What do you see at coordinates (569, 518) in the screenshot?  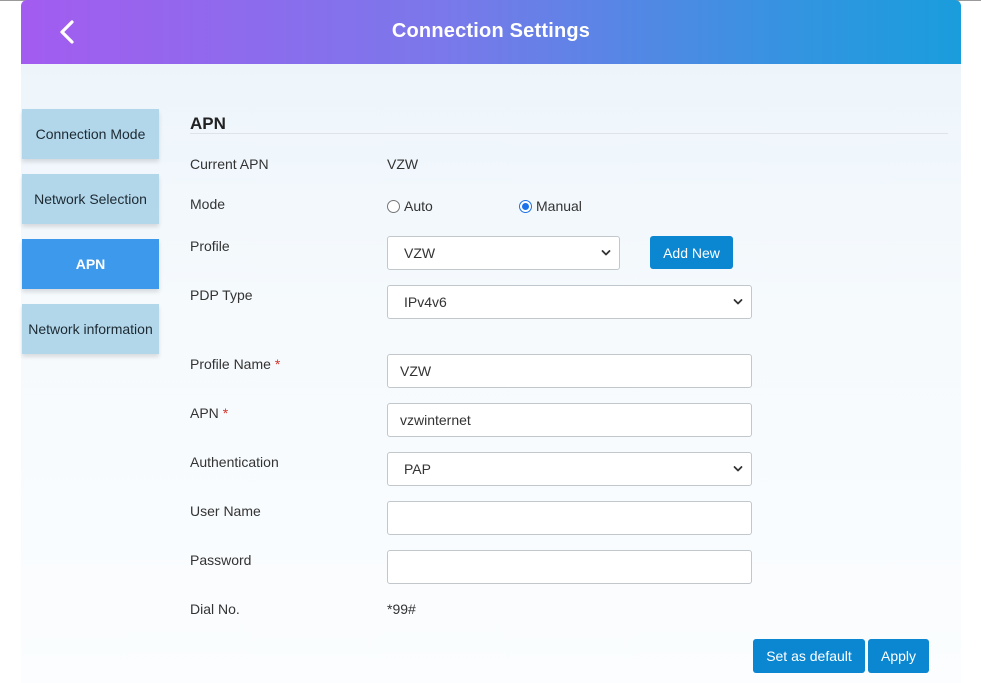 I see `user-name-field` at bounding box center [569, 518].